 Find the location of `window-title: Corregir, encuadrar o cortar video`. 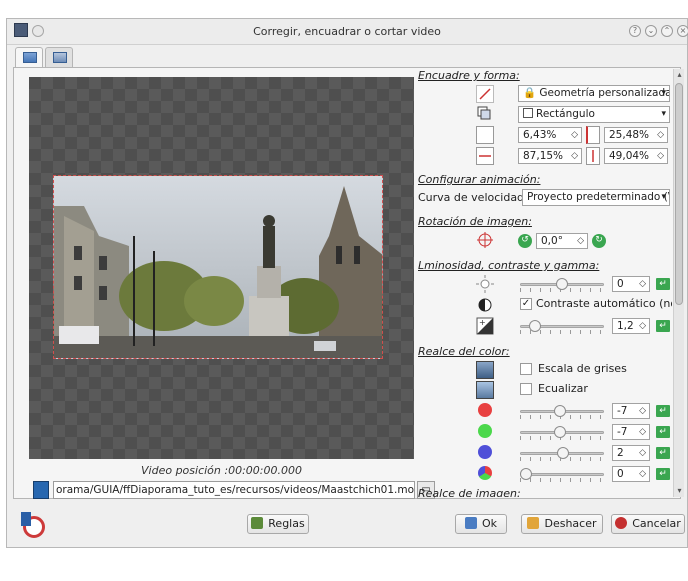

window-title: Corregir, encuadrar o cortar video is located at coordinates (347, 31).